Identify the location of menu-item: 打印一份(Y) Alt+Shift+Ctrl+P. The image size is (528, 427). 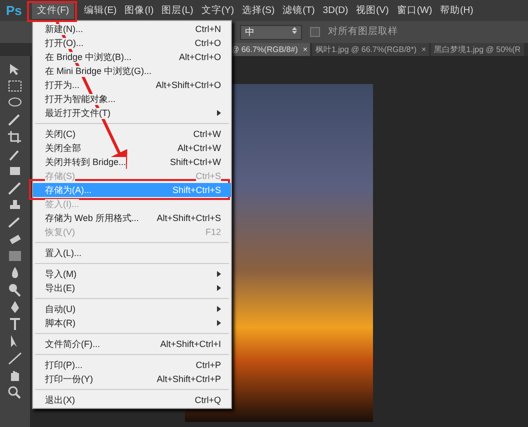
(132, 379).